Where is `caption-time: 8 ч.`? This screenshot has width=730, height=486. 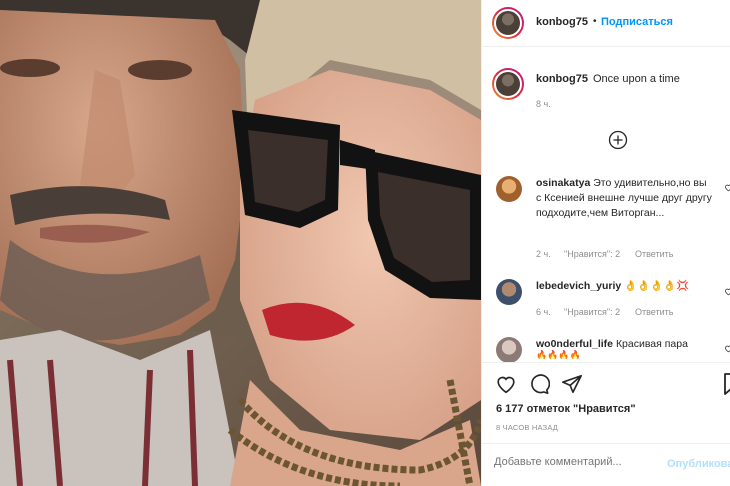 caption-time: 8 ч. is located at coordinates (543, 104).